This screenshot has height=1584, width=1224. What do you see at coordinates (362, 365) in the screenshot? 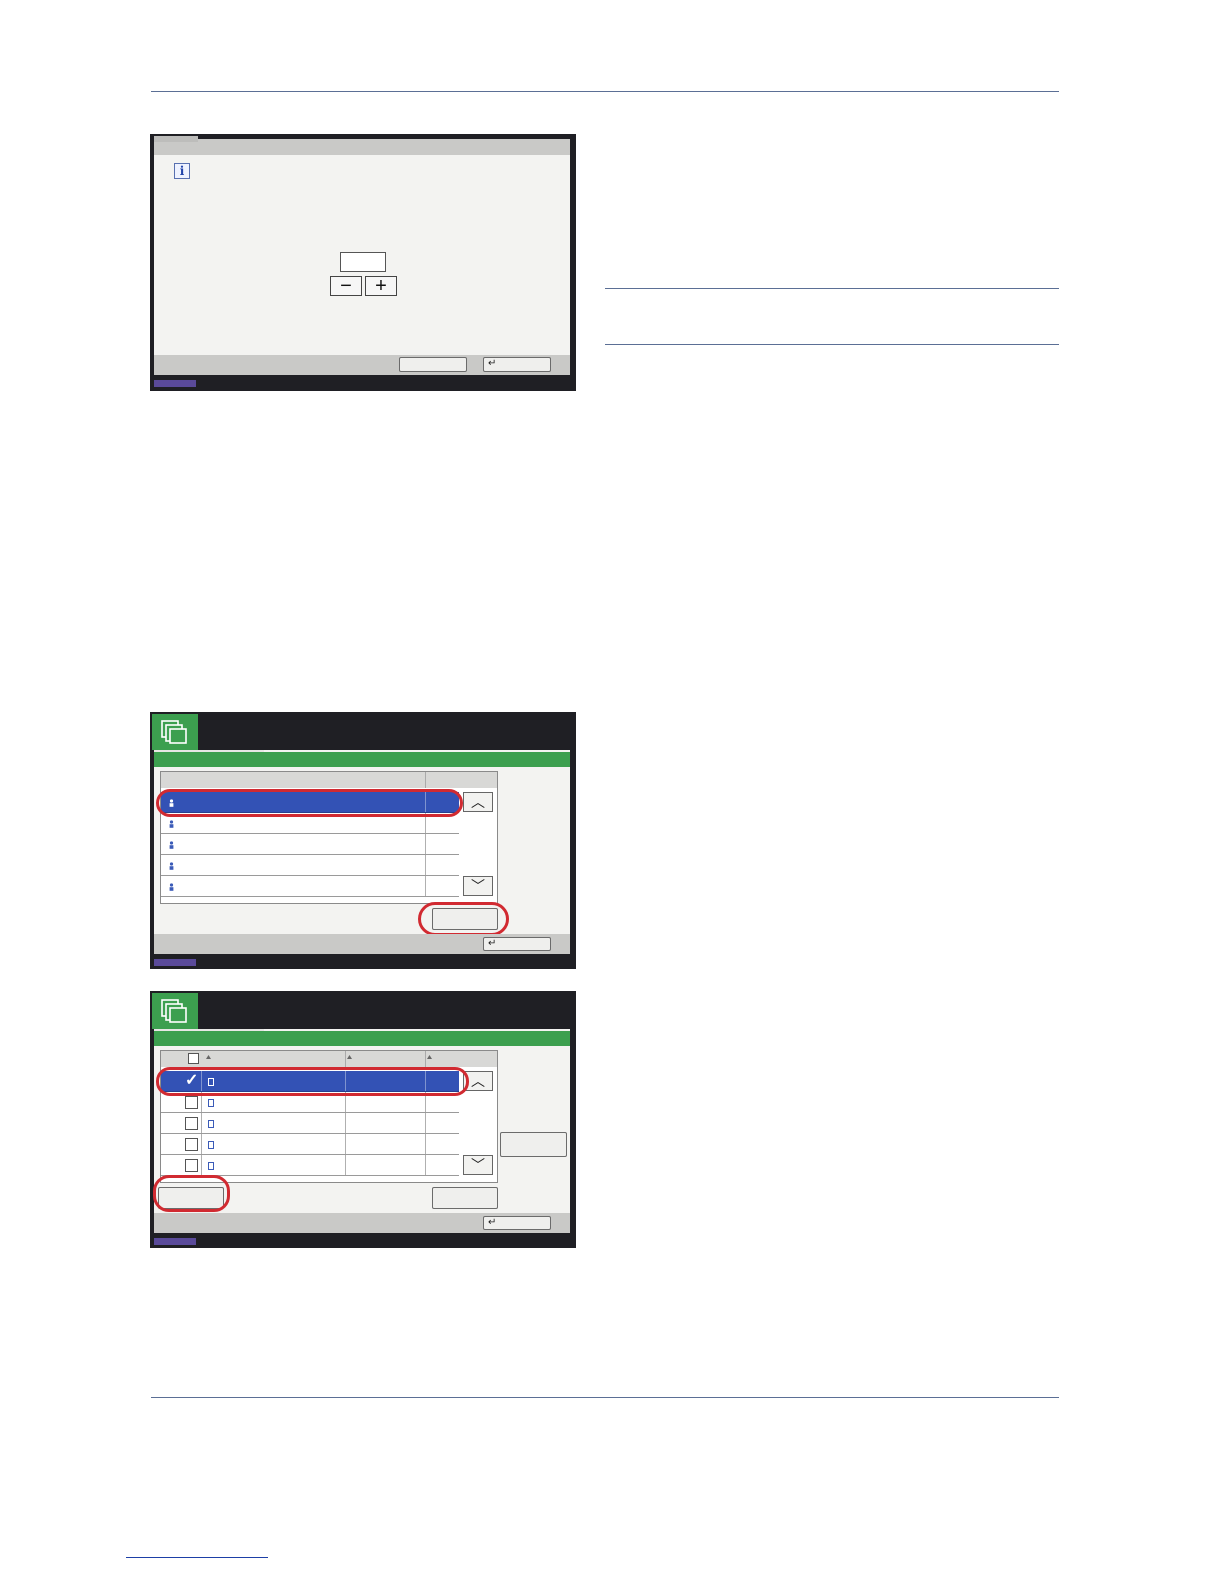
I see `dialog-footer-bar: ↵` at bounding box center [362, 365].